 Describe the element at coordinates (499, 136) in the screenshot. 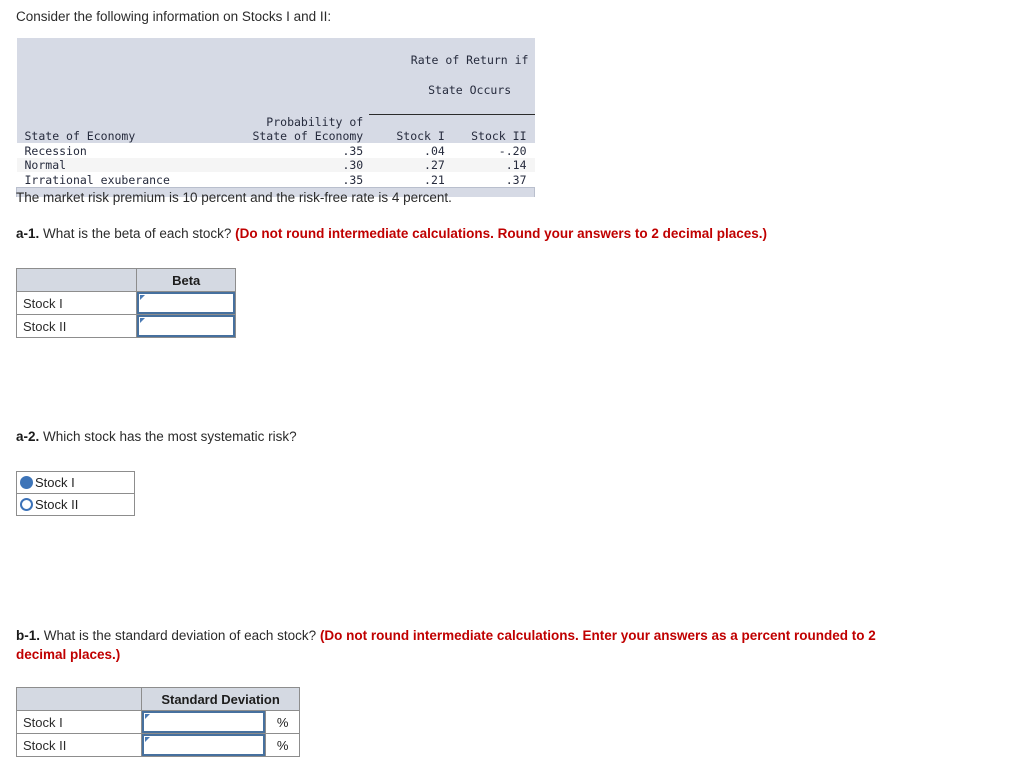

I see `stock2-header: Stock II` at that location.